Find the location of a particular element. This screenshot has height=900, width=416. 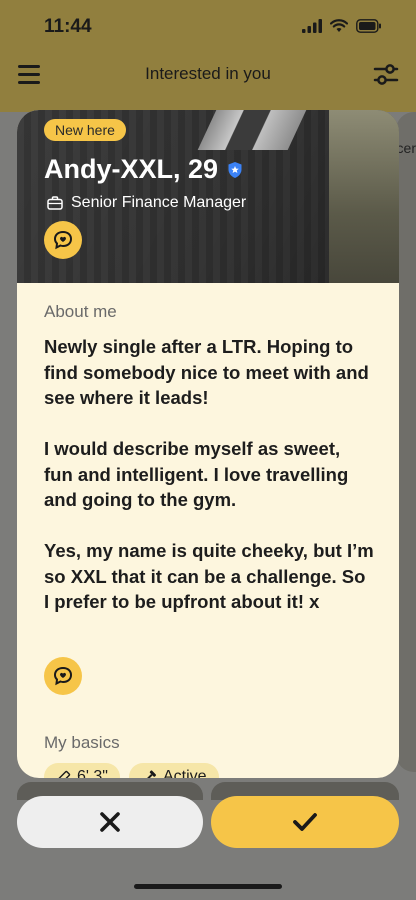

battery-icon is located at coordinates (368, 26).